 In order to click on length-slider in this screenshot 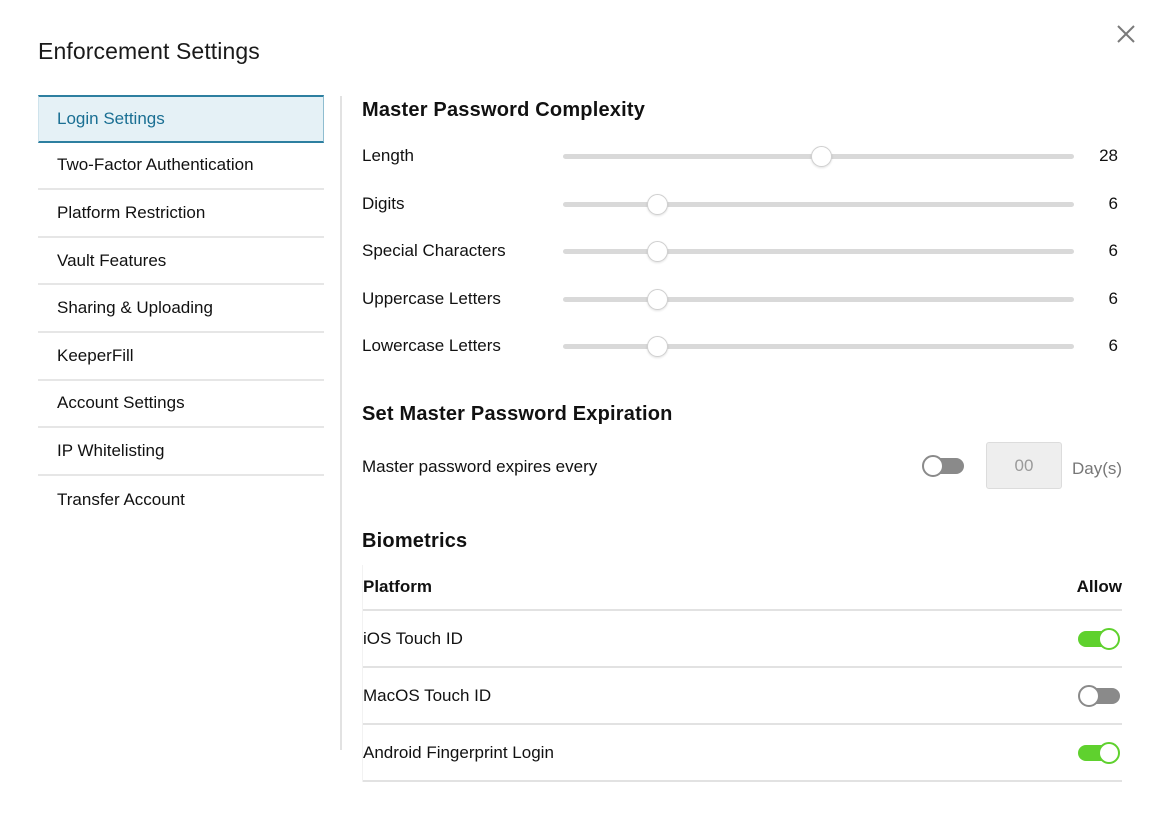, I will do `click(818, 156)`.